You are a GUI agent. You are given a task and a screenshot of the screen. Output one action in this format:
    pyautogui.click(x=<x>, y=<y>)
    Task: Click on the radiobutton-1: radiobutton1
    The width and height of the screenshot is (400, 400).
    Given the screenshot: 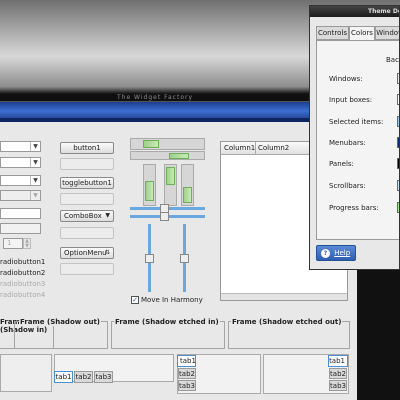 What is the action you would take?
    pyautogui.click(x=22, y=262)
    